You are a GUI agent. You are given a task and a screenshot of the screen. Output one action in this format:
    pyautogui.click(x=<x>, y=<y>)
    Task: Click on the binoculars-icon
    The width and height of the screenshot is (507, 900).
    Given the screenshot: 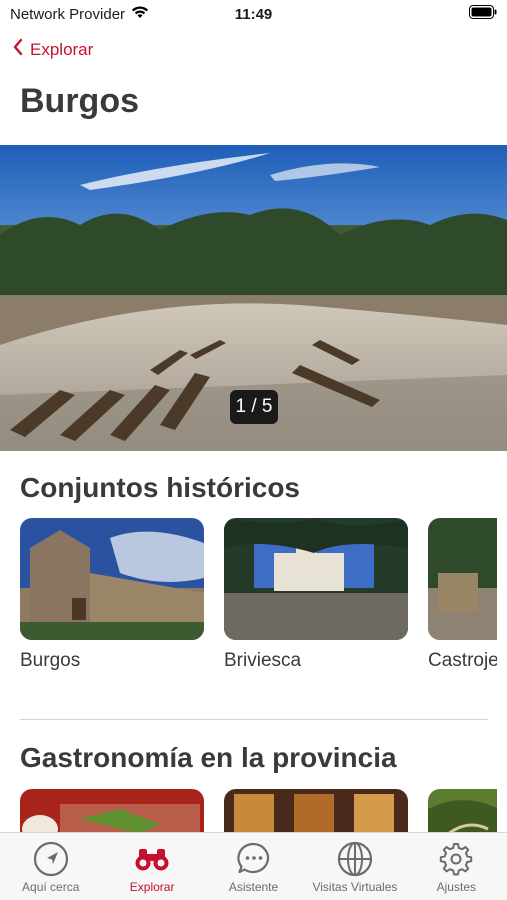 What is the action you would take?
    pyautogui.click(x=152, y=859)
    